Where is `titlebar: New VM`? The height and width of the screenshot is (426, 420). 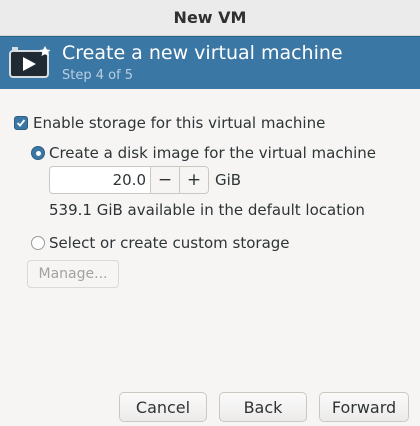
titlebar: New VM is located at coordinates (210, 18).